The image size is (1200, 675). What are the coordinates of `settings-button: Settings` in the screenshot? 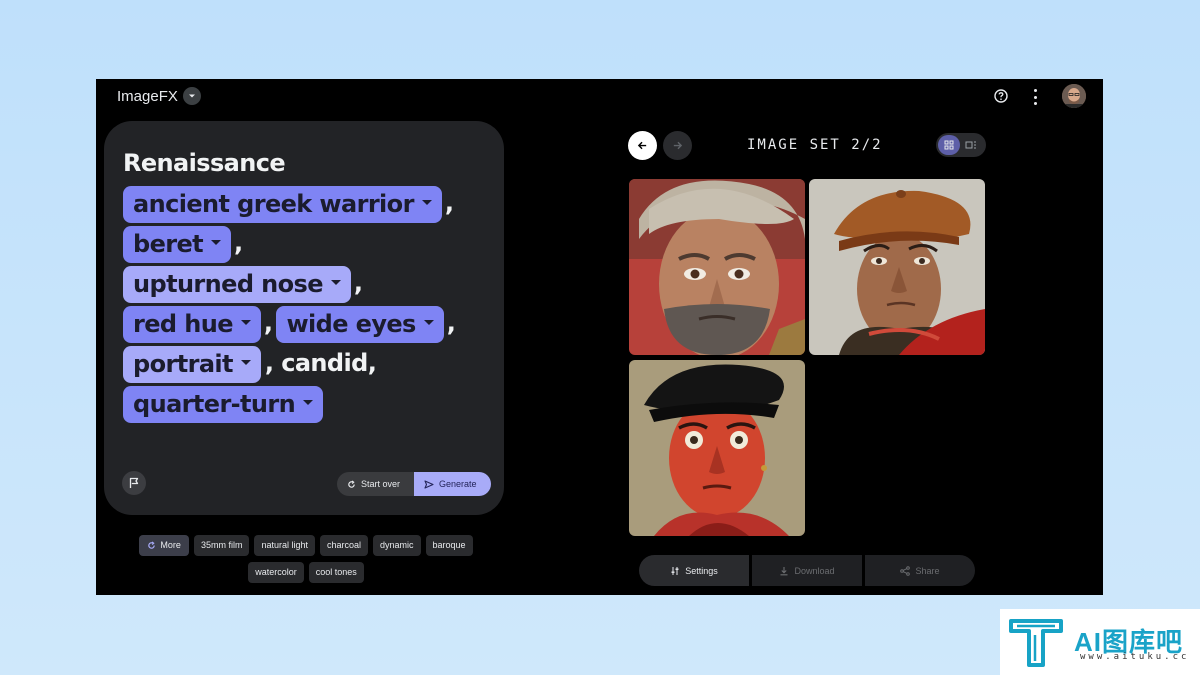 It's located at (694, 570).